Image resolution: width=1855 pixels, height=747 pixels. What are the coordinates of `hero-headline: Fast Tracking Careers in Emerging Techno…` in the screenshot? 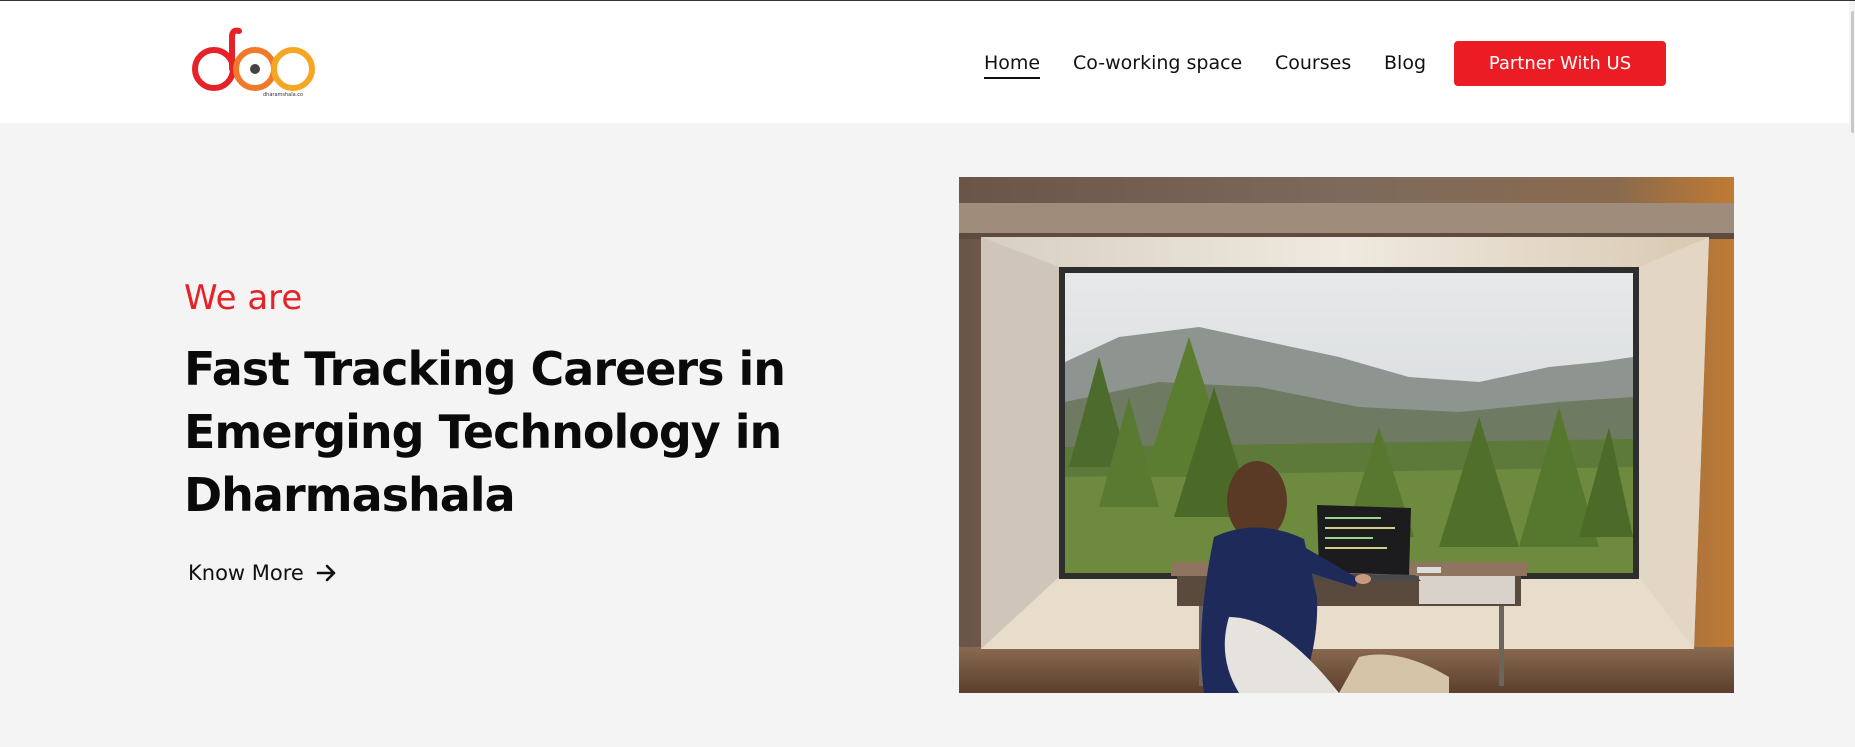 It's located at (485, 432).